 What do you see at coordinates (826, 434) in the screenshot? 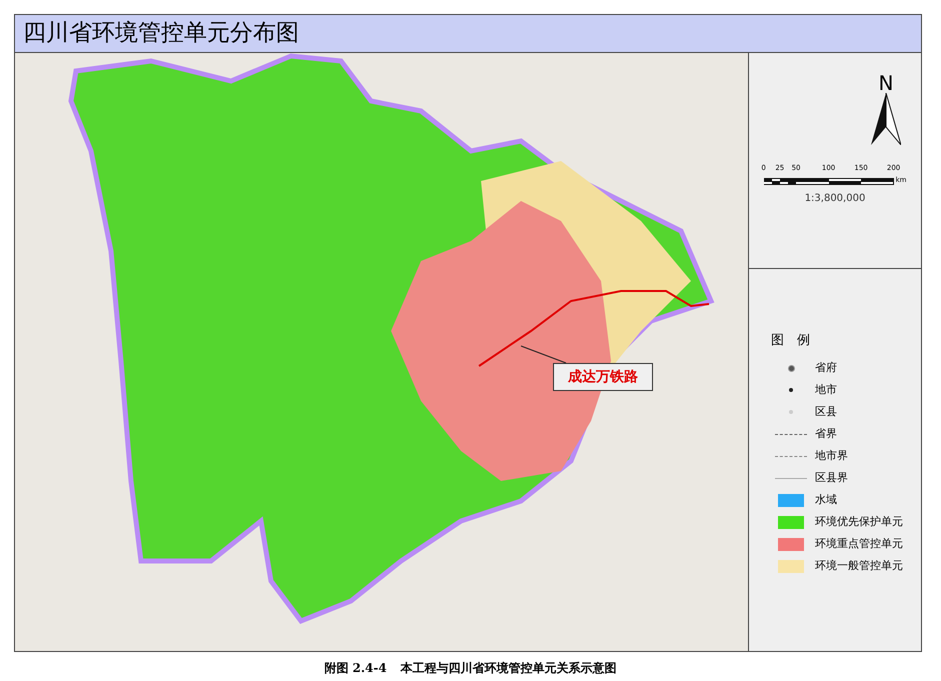
I see `legend-label: 省界` at bounding box center [826, 434].